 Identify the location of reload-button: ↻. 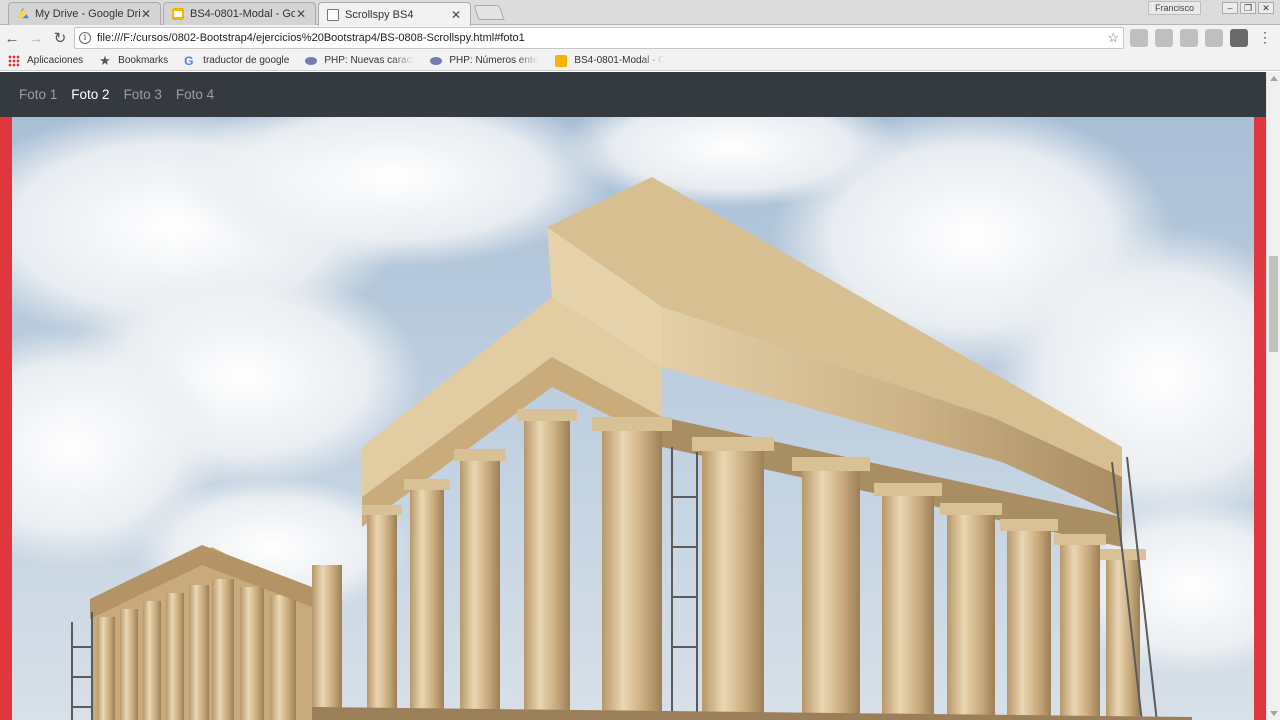
(60, 38).